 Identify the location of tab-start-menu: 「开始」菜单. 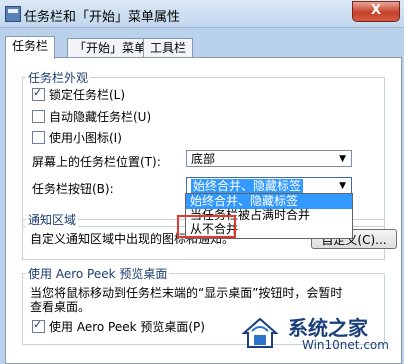
(110, 47).